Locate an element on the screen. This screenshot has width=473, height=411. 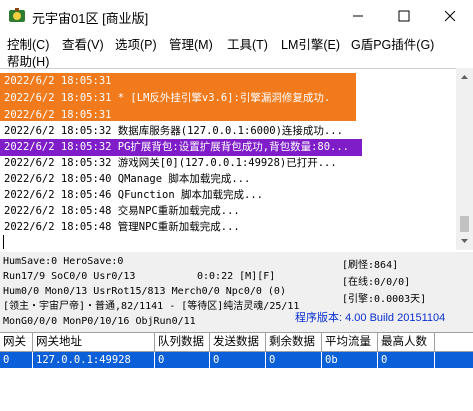
menu-manage: 管理(M) is located at coordinates (191, 43).